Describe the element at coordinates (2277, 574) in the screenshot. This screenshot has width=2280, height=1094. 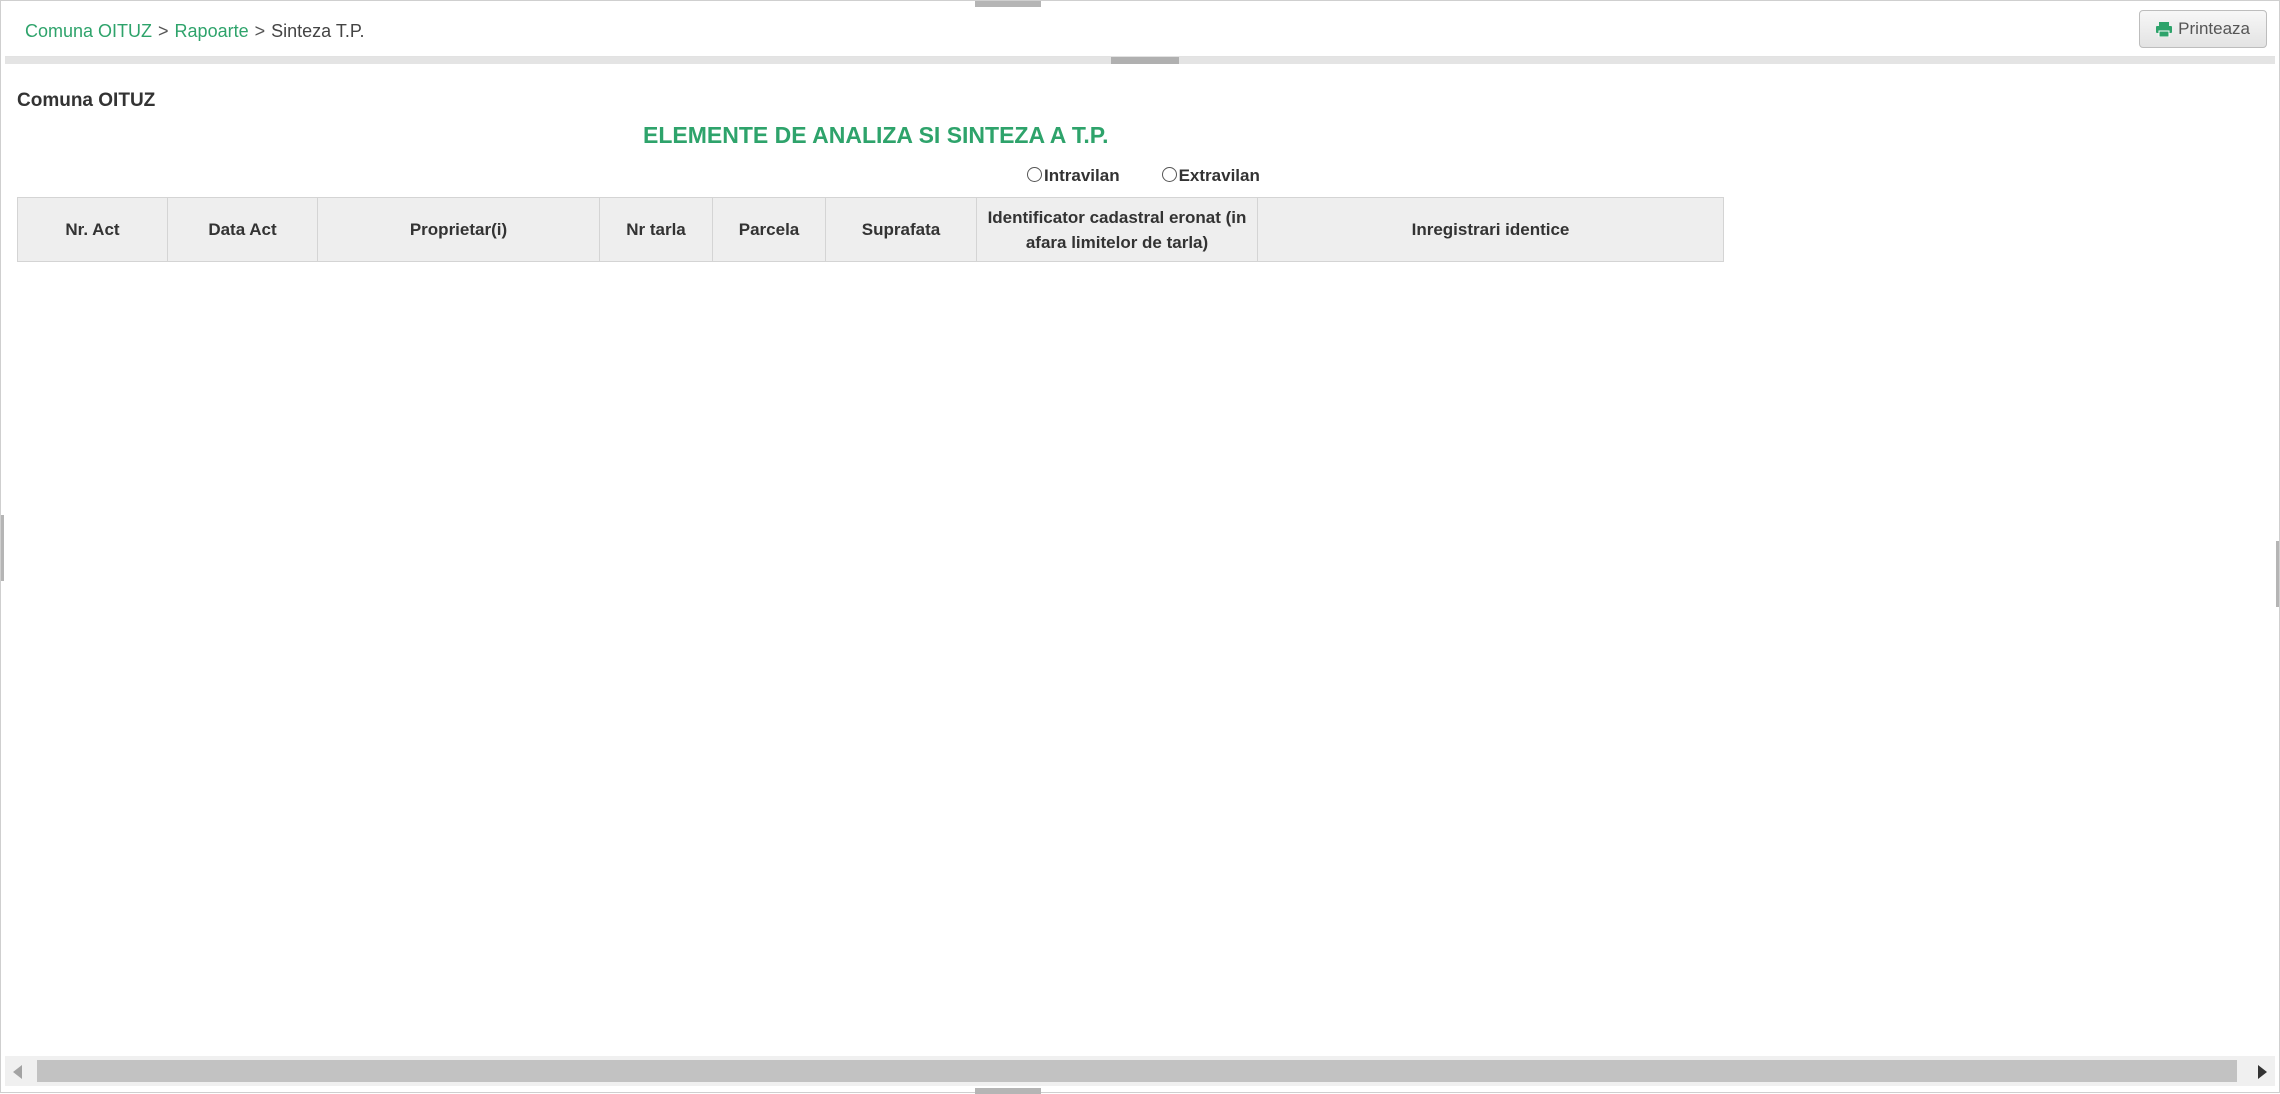
I see `right-resize-handle` at that location.